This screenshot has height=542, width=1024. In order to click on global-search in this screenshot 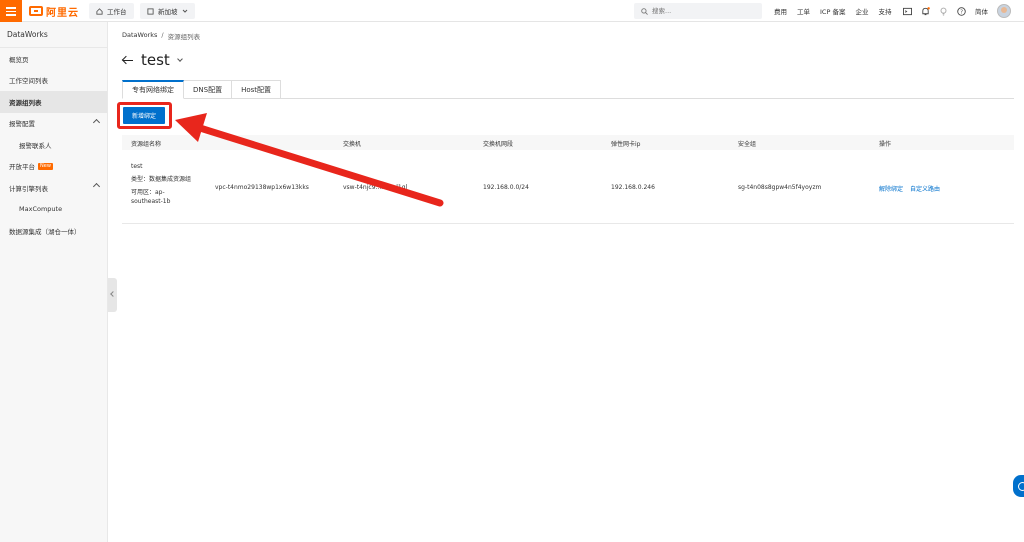, I will do `click(698, 11)`.